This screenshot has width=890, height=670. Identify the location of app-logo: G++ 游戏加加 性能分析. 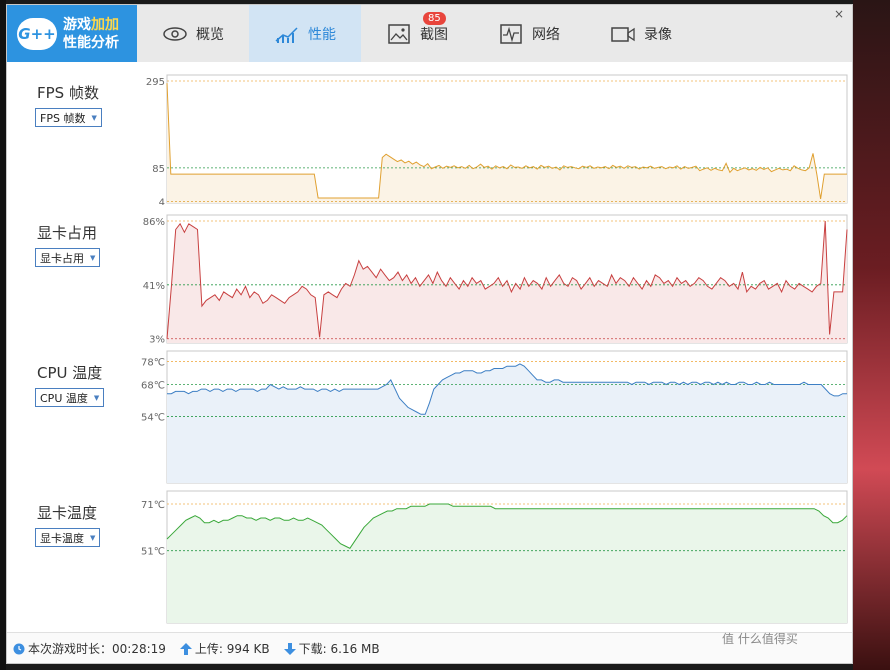
(72, 33).